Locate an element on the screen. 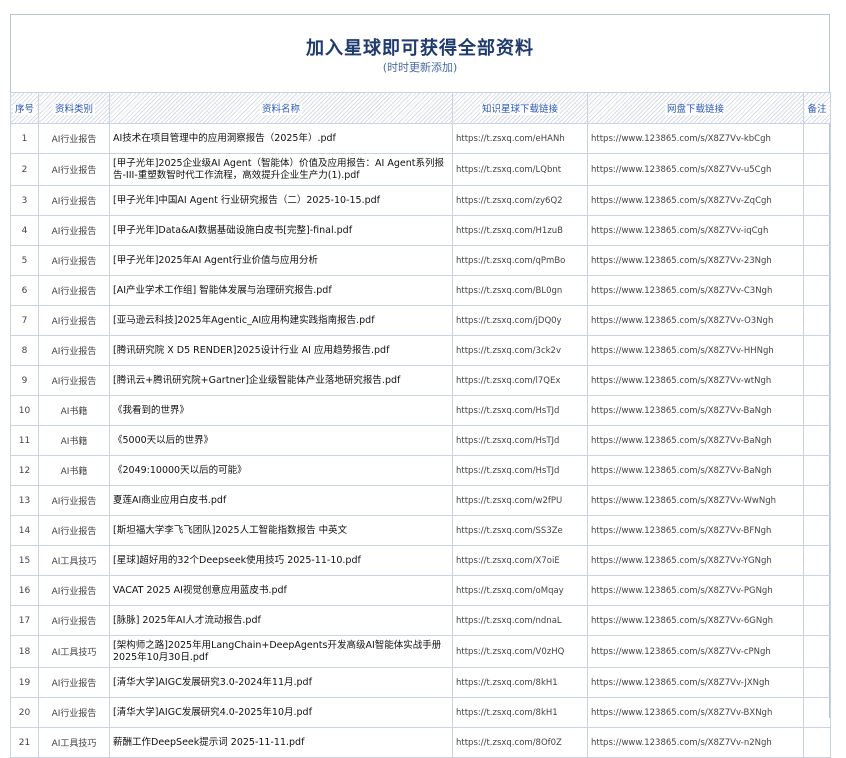 This screenshot has height=758, width=846. cell-pan-url: https://www.123865.com/s/X8Z7Vv-PGNgh is located at coordinates (695, 590).